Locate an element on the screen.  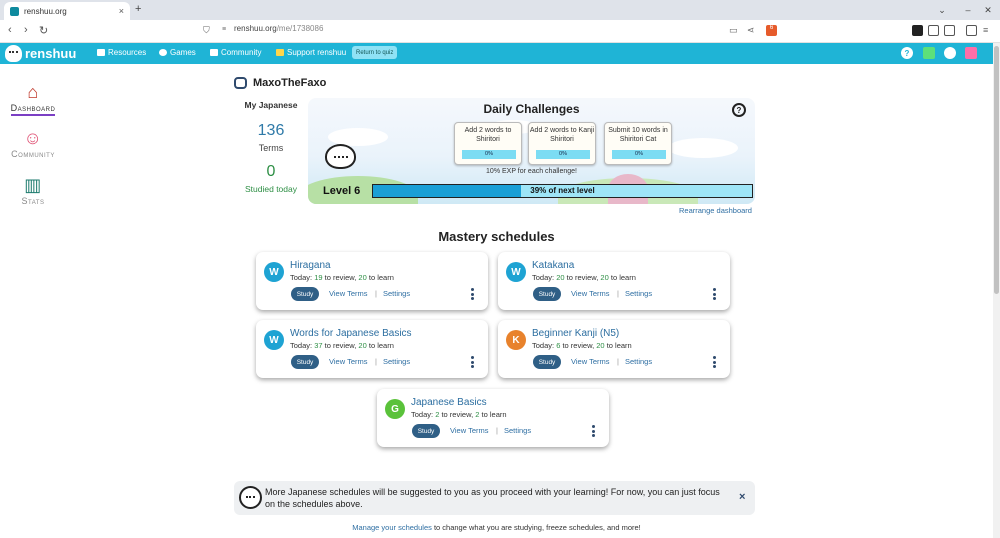
nav-resources: Resources is located at coordinates (121, 52).